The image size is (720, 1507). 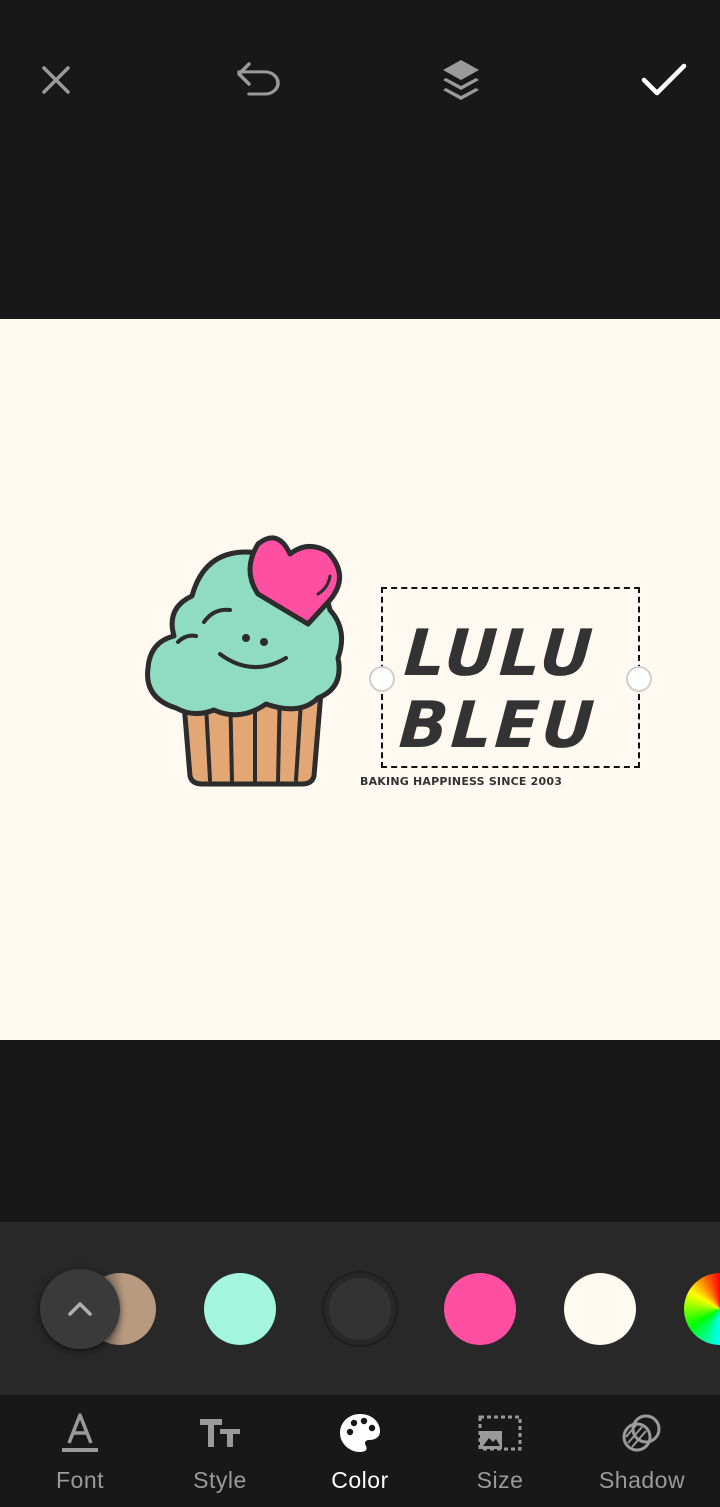 What do you see at coordinates (461, 781) in the screenshot?
I see `logo-tagline: BAKING HAPPINESS SINCE 2003` at bounding box center [461, 781].